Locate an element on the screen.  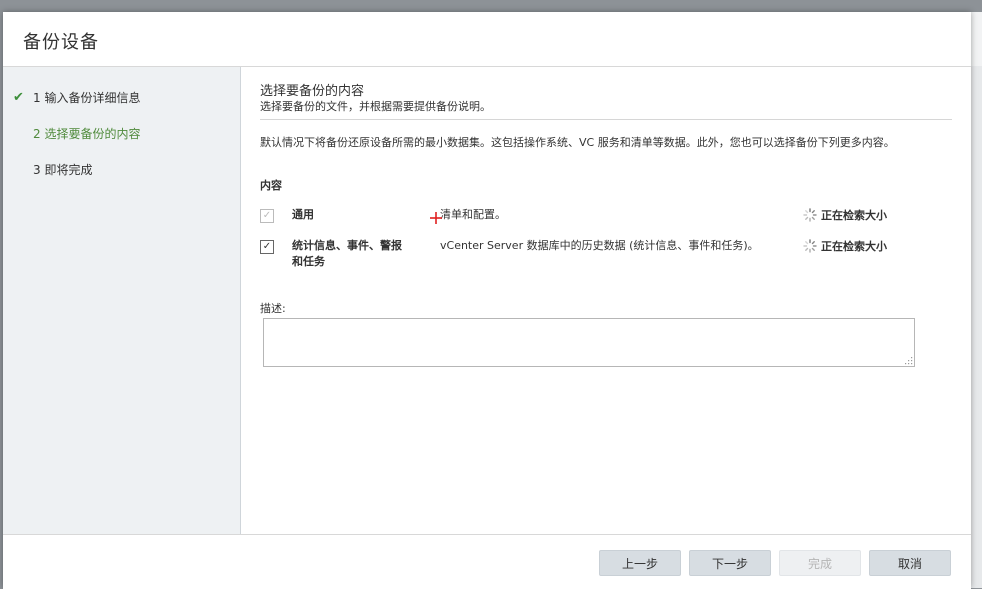
item-name: 统计信息、事件、警报和任务 is located at coordinates (347, 253).